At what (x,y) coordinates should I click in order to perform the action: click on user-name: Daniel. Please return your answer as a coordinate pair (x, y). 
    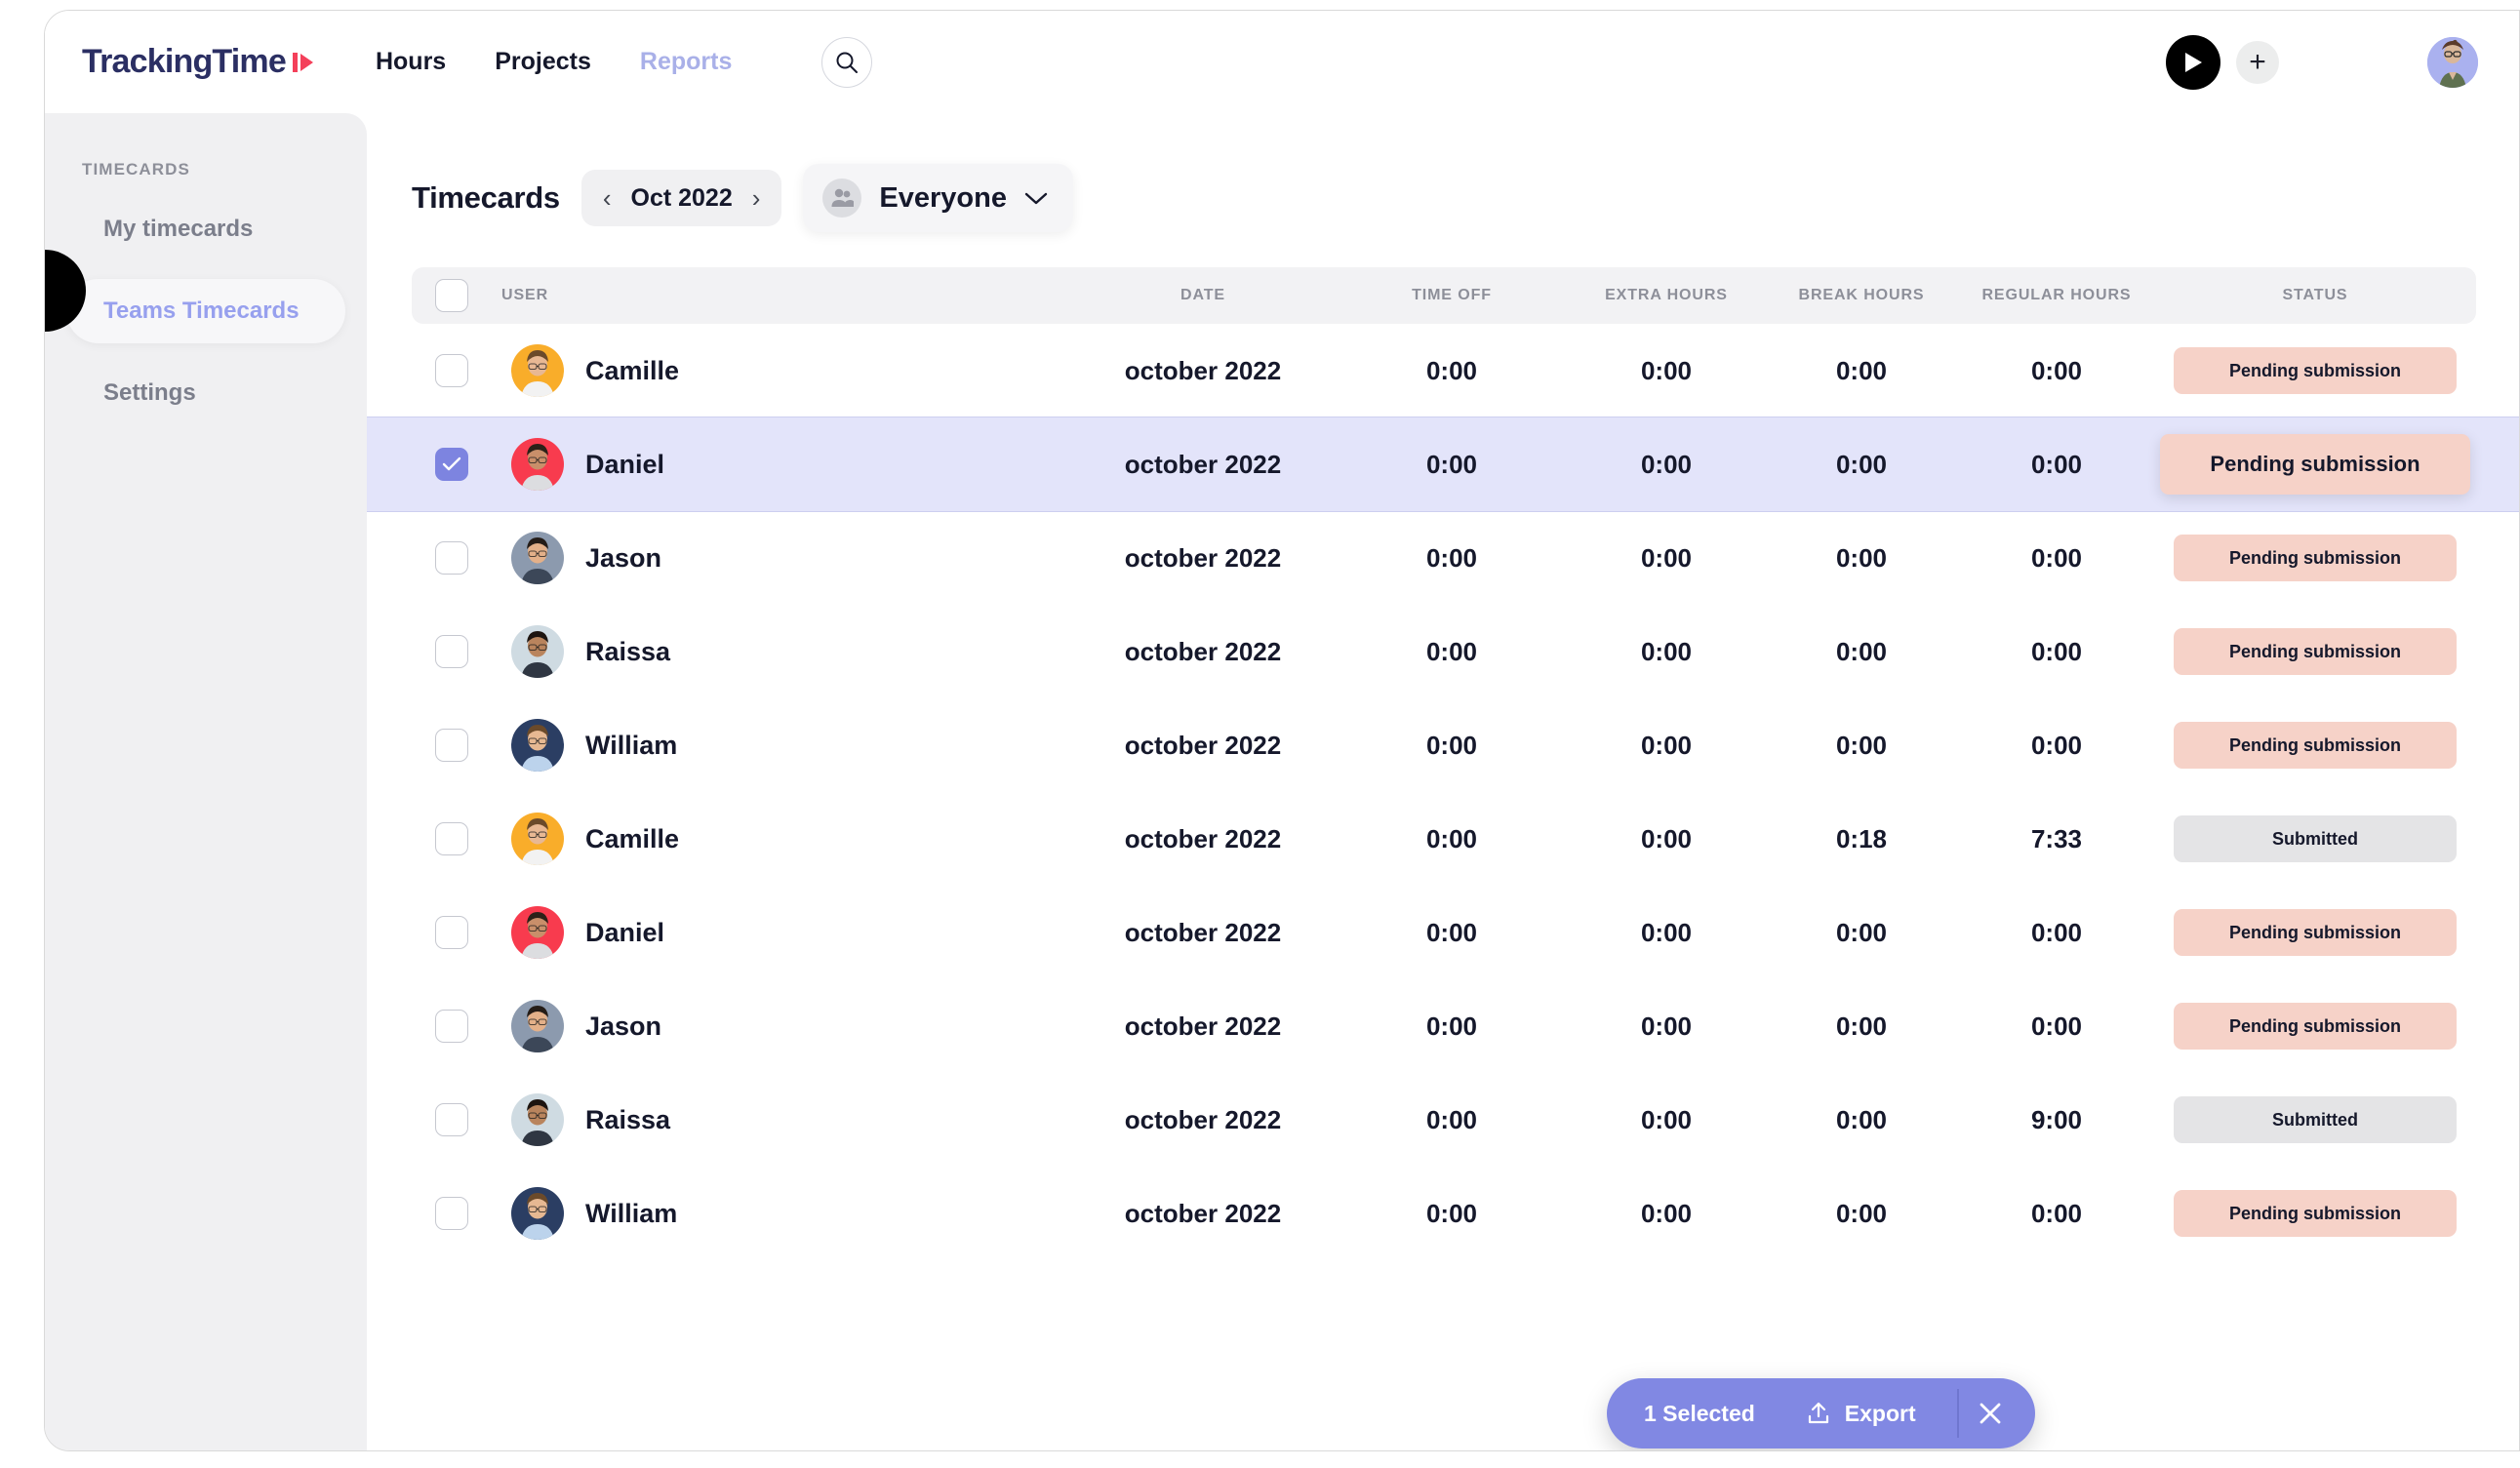
    Looking at the image, I should click on (625, 464).